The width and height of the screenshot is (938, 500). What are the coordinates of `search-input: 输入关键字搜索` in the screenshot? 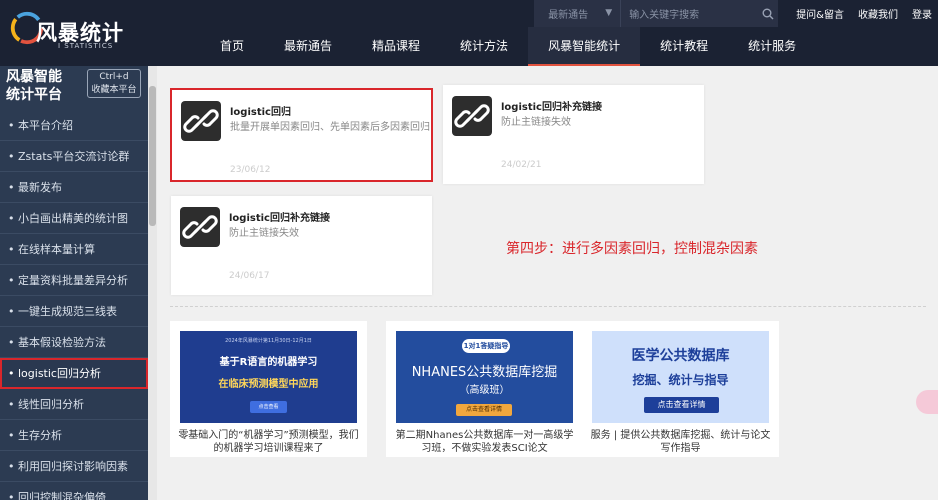 It's located at (689, 13).